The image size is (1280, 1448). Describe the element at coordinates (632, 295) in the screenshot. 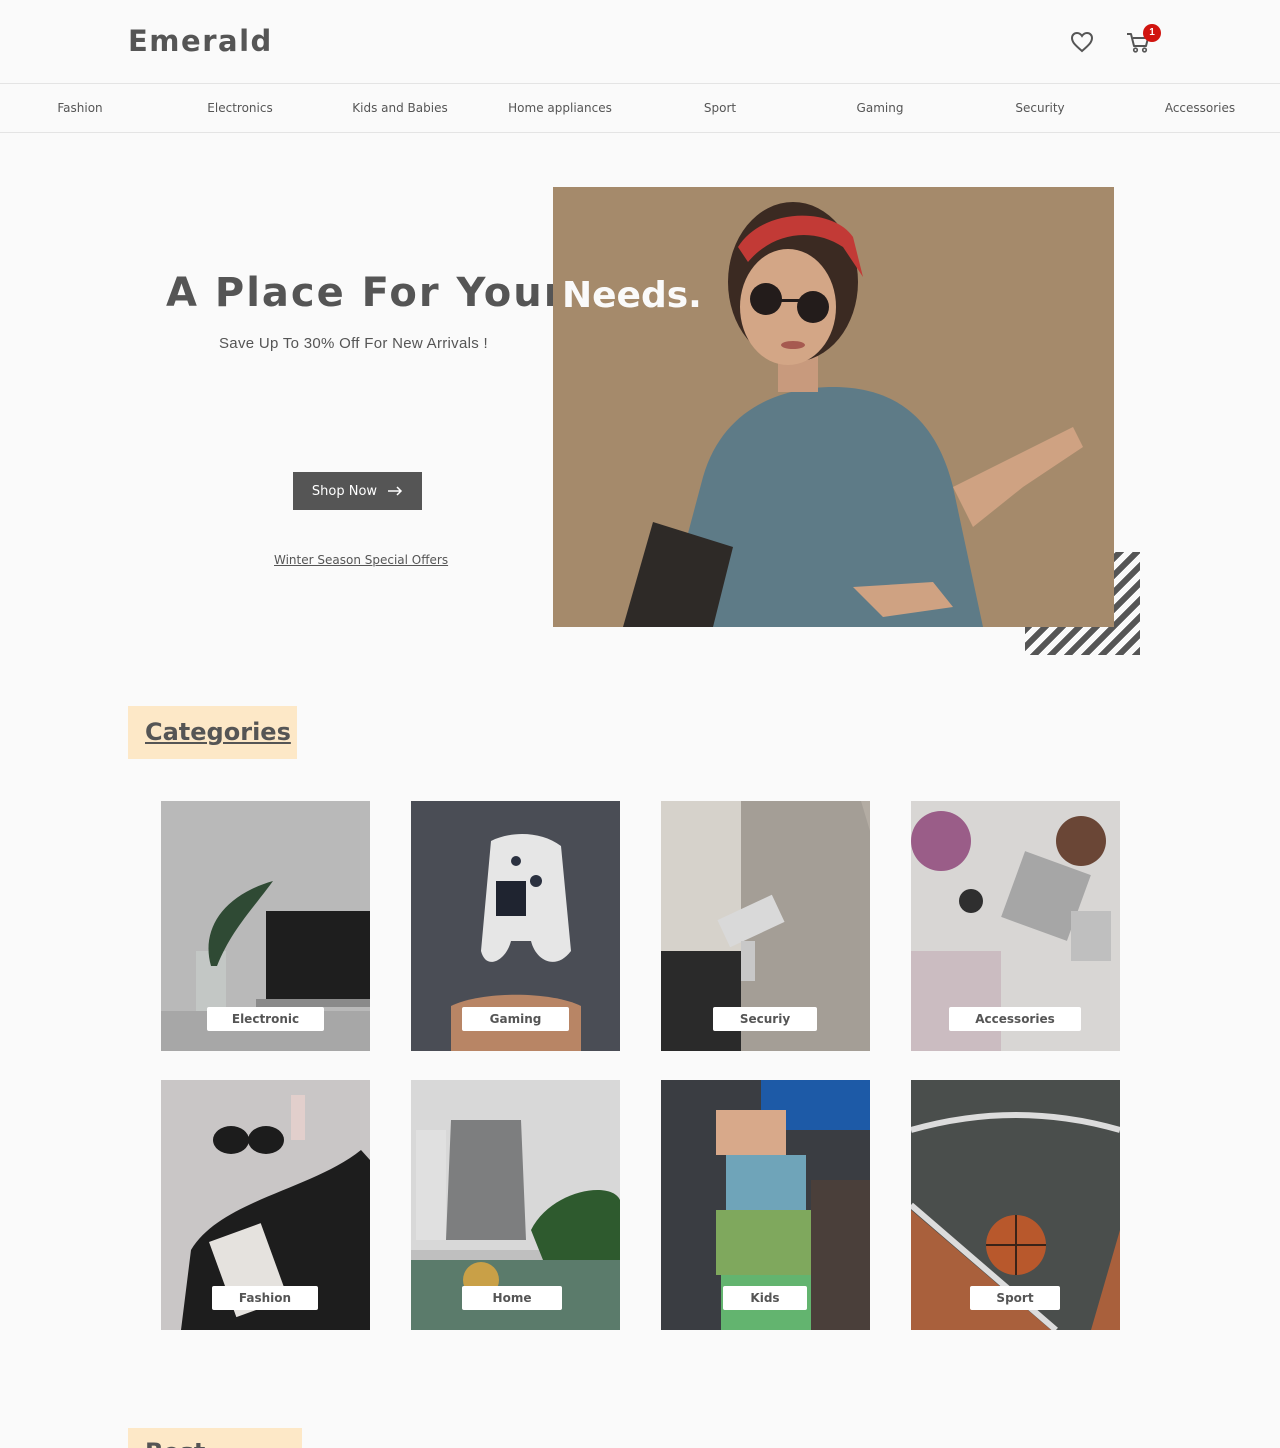

I see `hero-title-accent: Needs.` at that location.